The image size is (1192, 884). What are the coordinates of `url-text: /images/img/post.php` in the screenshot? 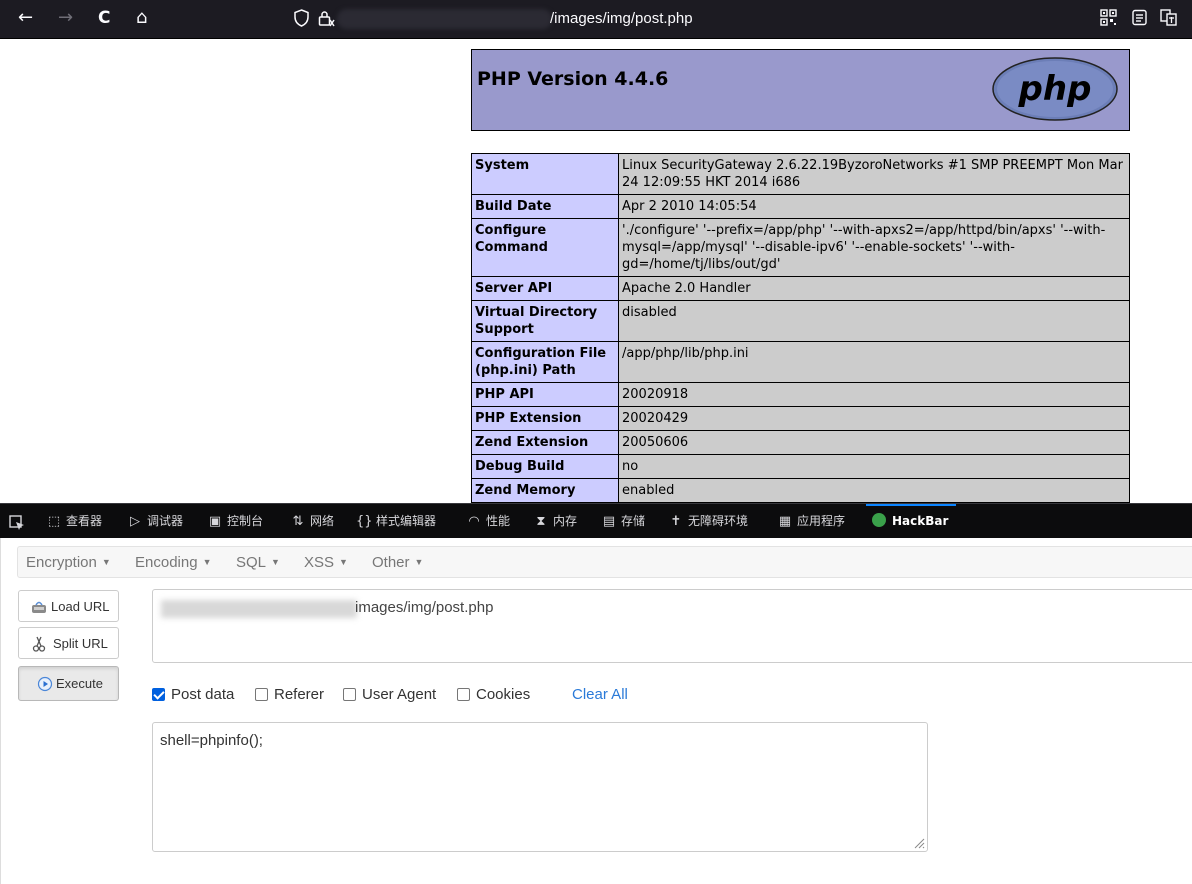 It's located at (621, 19).